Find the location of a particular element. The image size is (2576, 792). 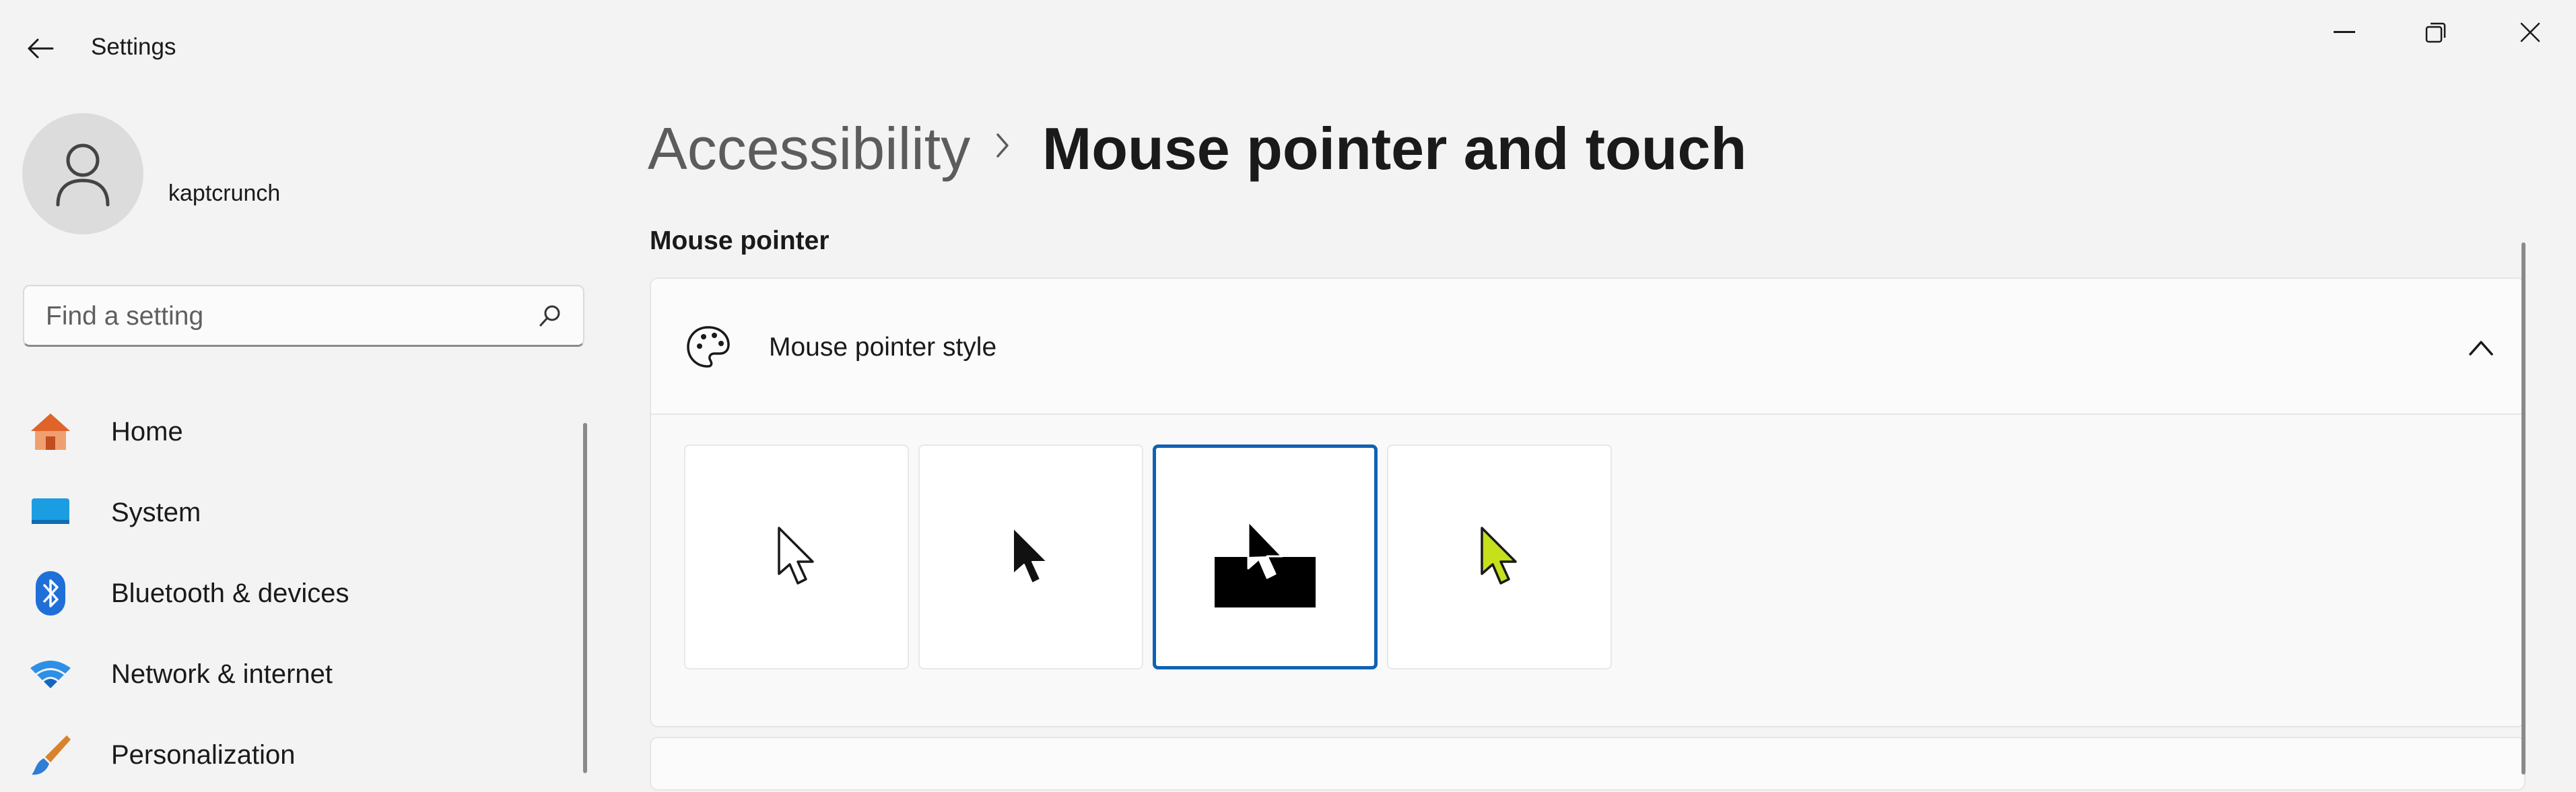

system-icon is located at coordinates (50, 512).